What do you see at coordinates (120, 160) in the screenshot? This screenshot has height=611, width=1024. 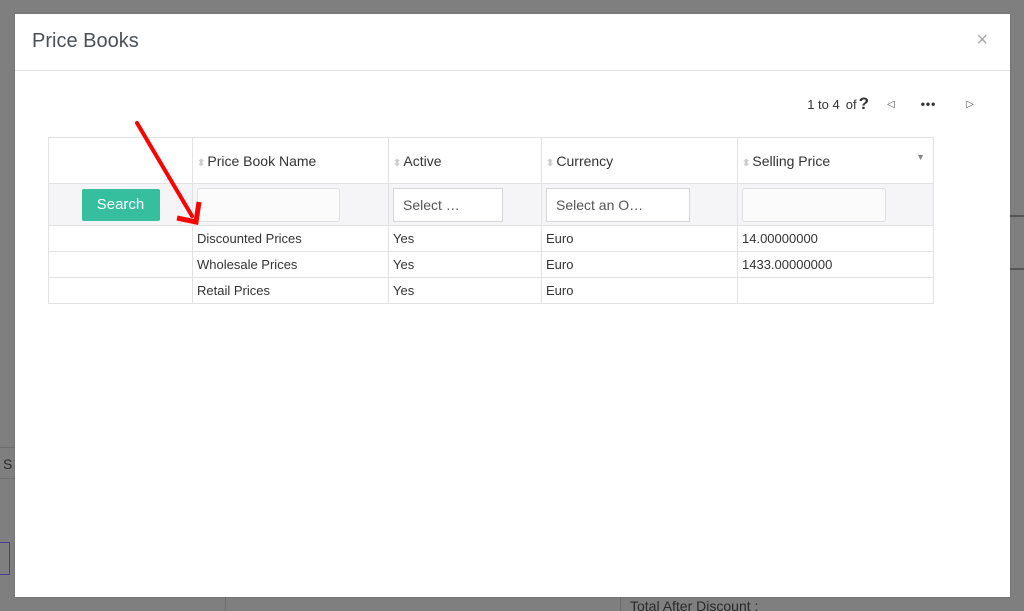 I see `column-header-actions` at bounding box center [120, 160].